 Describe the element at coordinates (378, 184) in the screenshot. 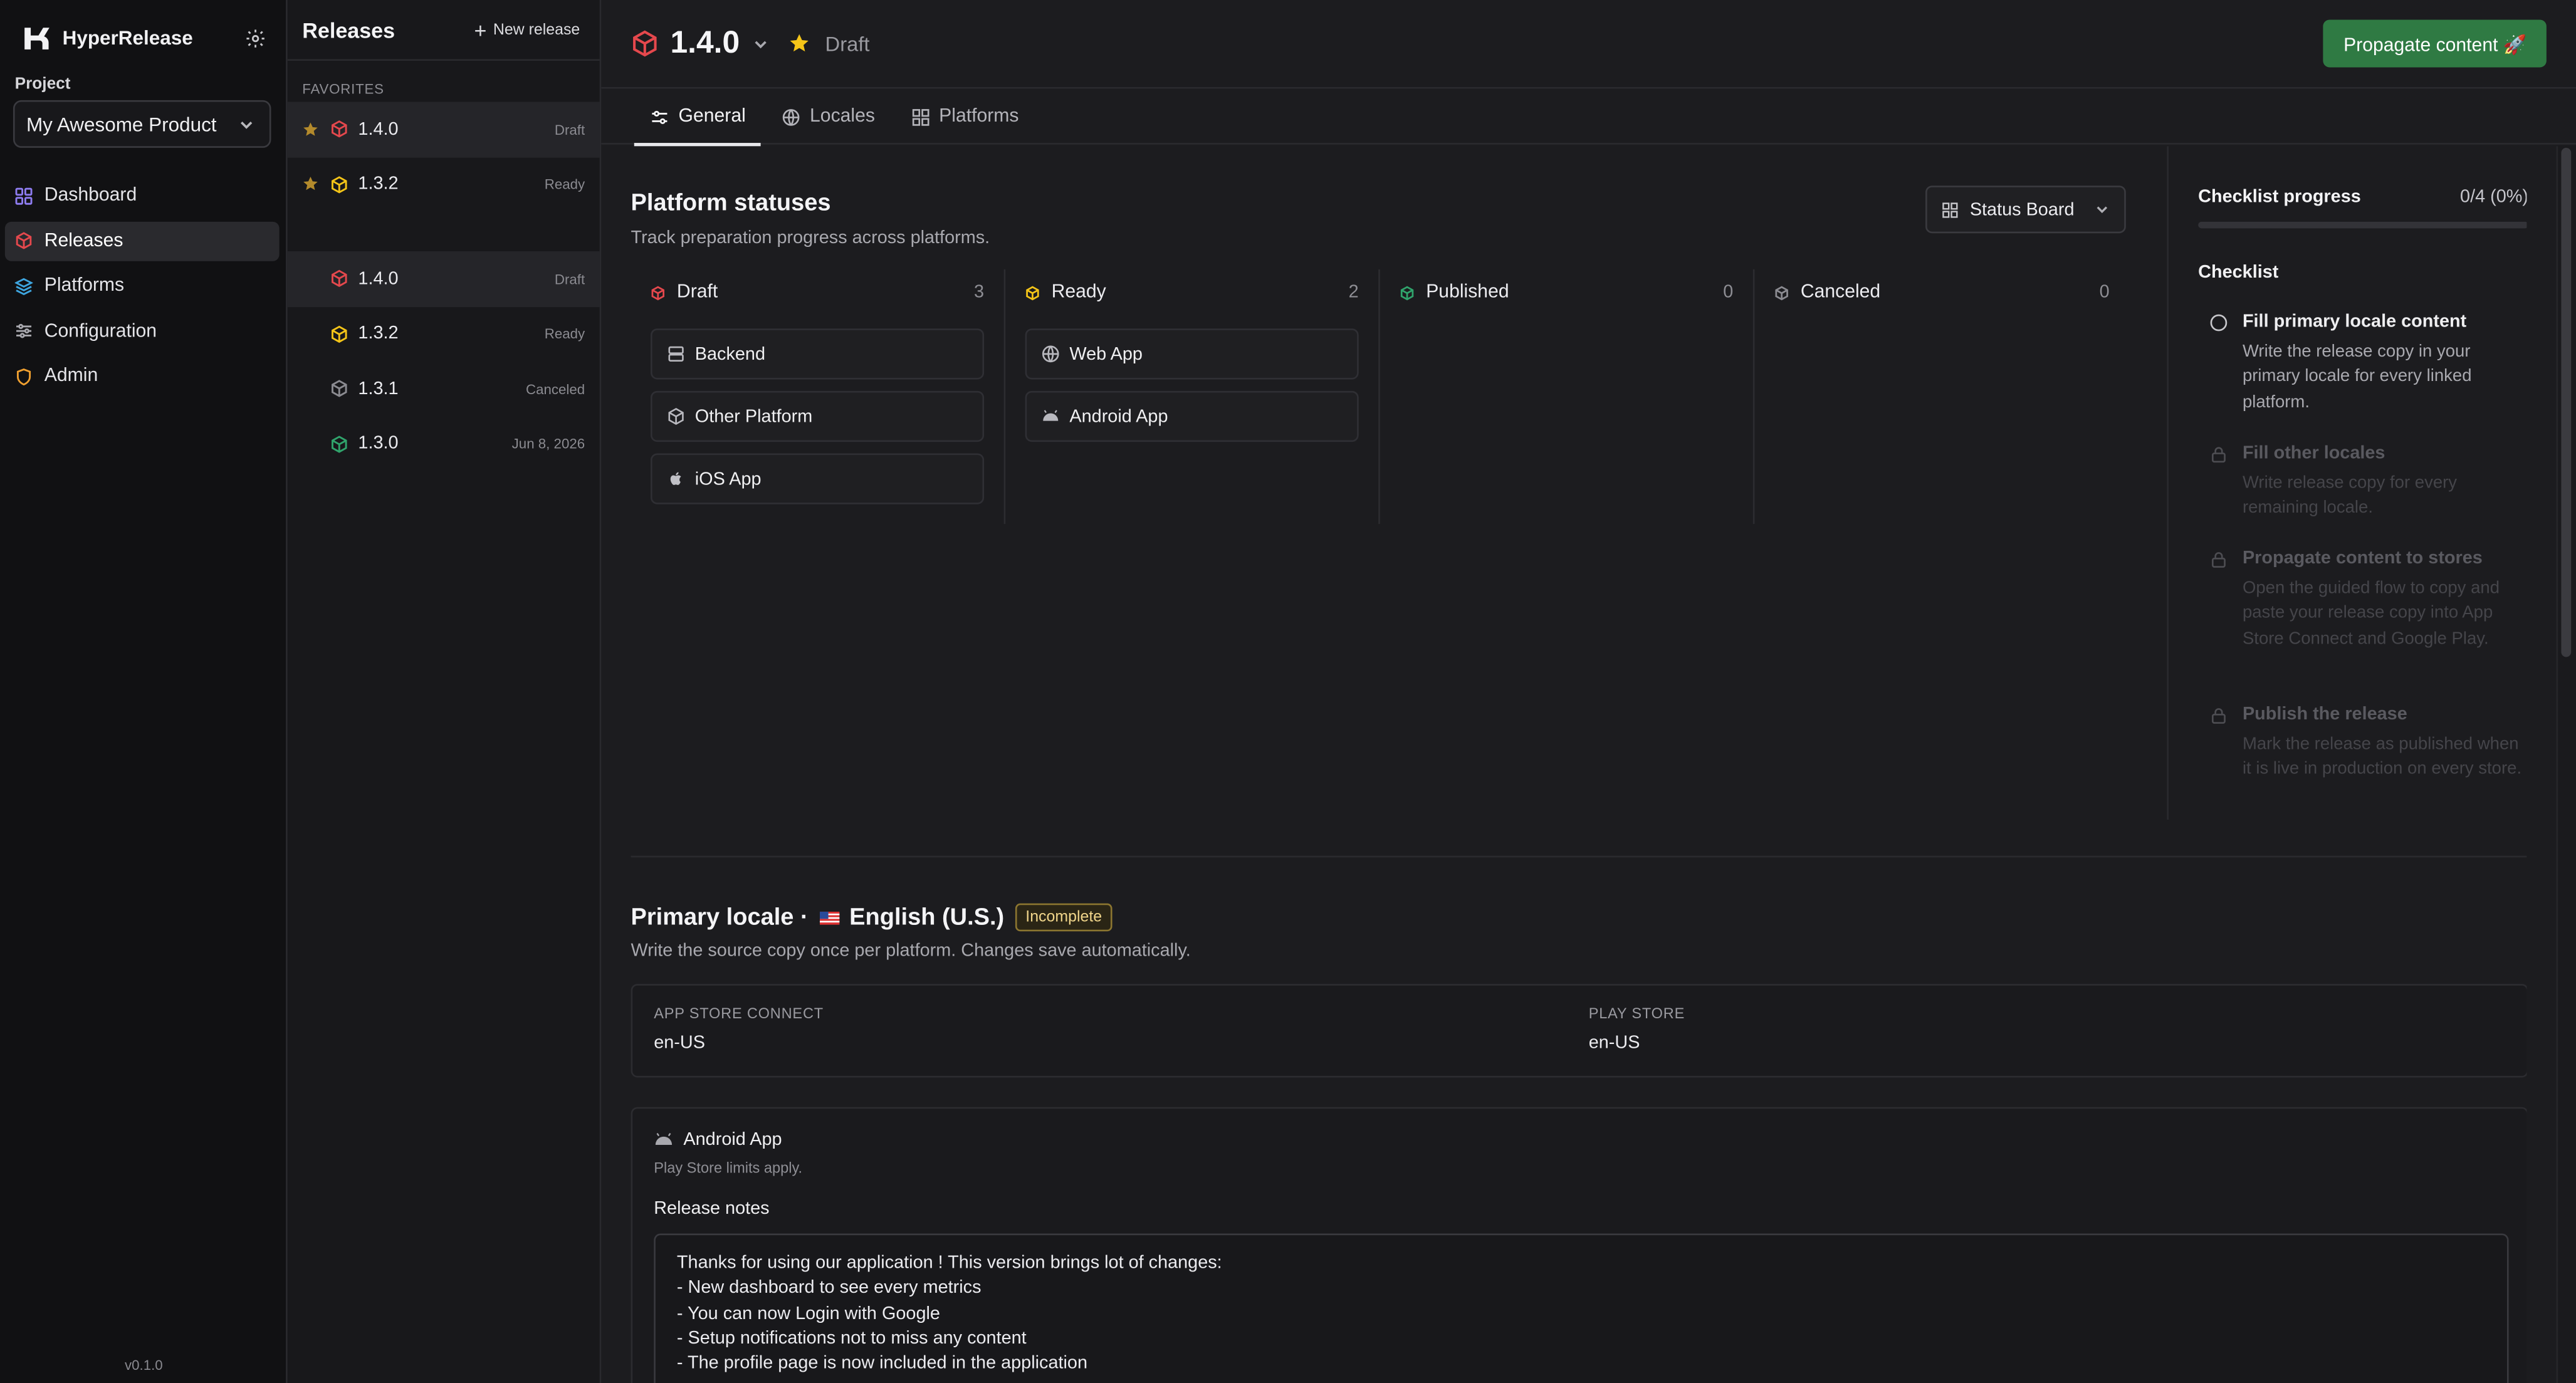

I see `release-version: 1.3.2` at that location.